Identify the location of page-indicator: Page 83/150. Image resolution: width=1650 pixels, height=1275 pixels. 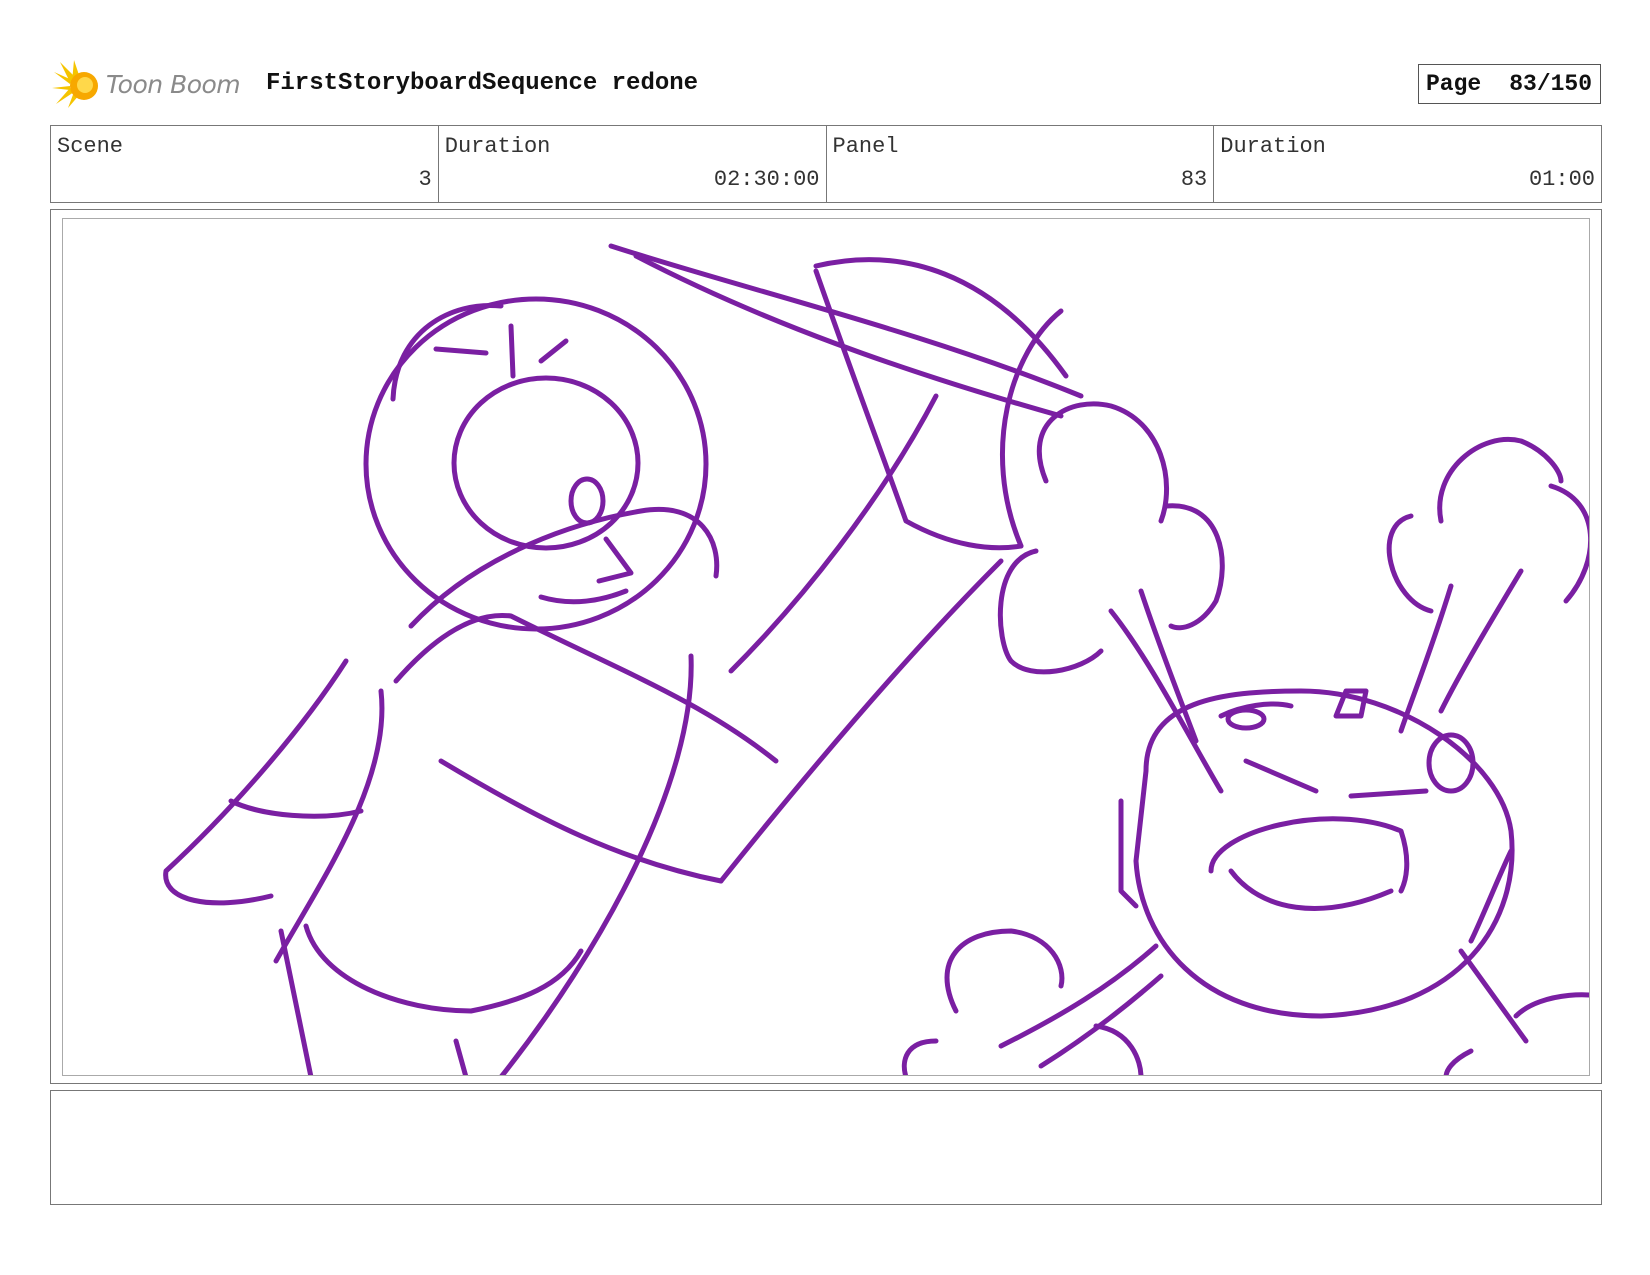
(1509, 84).